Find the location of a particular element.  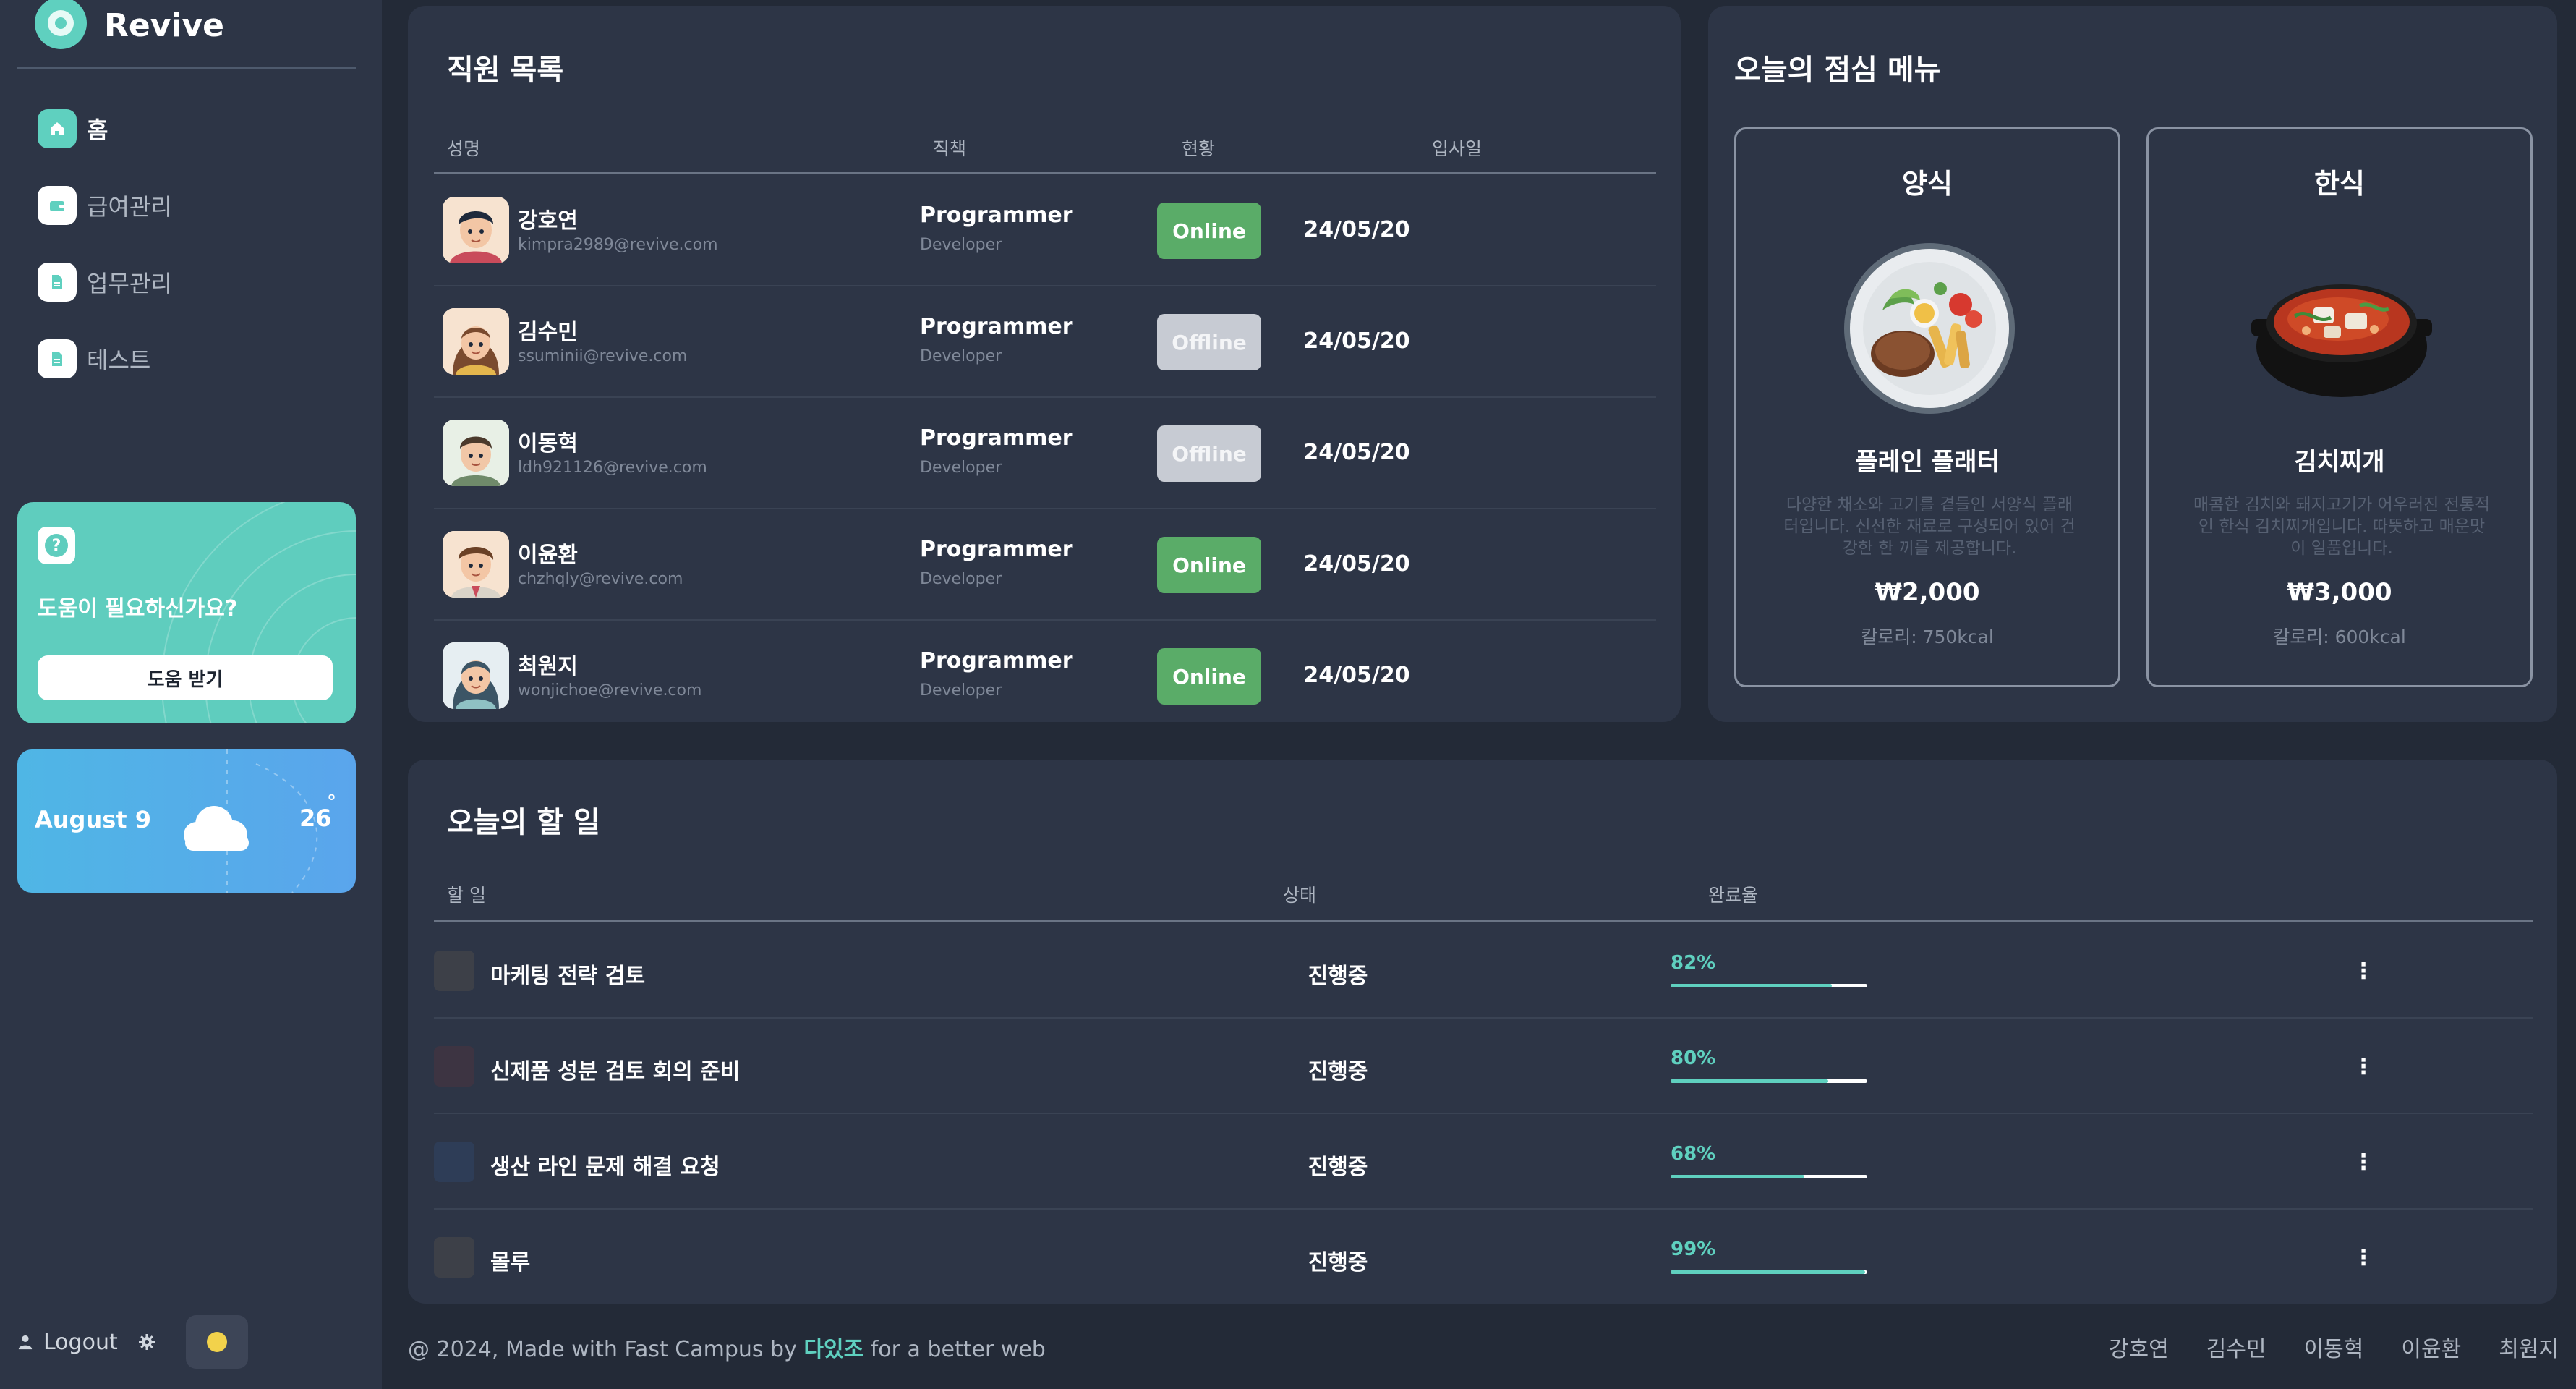

menu-category: 한식 is located at coordinates (2339, 184).